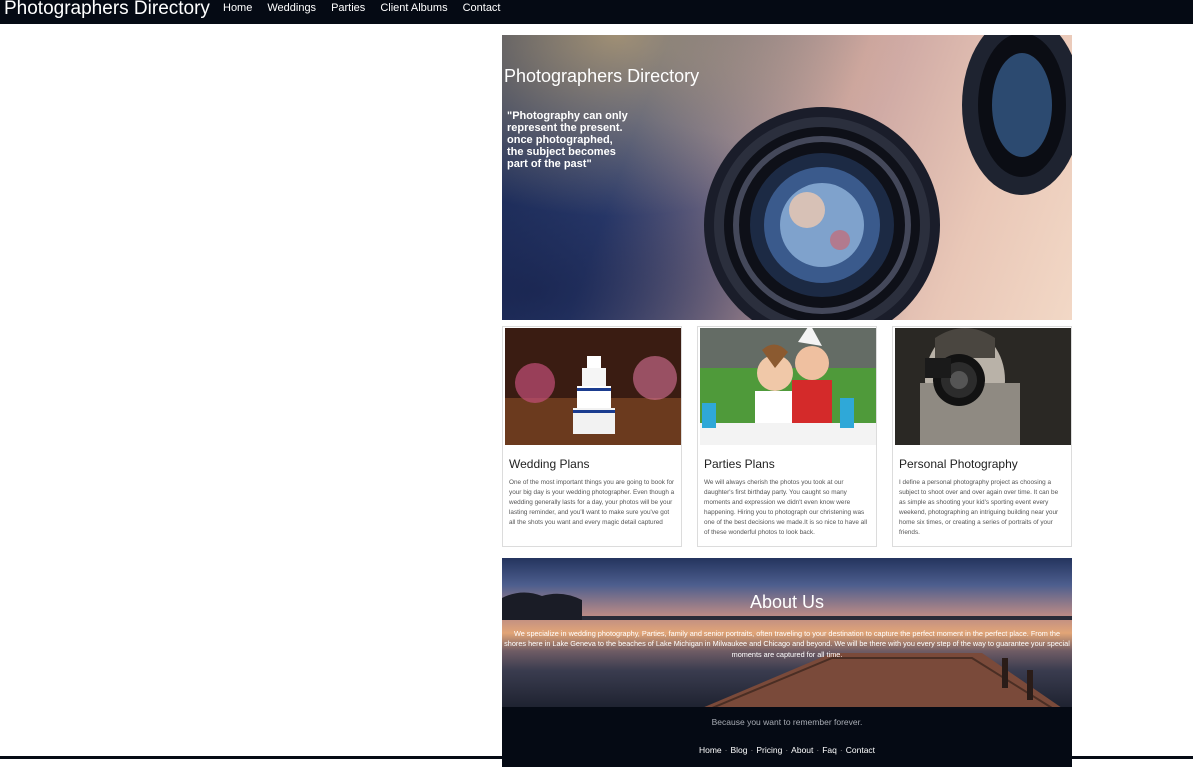 Image resolution: width=1193 pixels, height=767 pixels. Describe the element at coordinates (237, 8) in the screenshot. I see `nav-home-link: Home` at that location.